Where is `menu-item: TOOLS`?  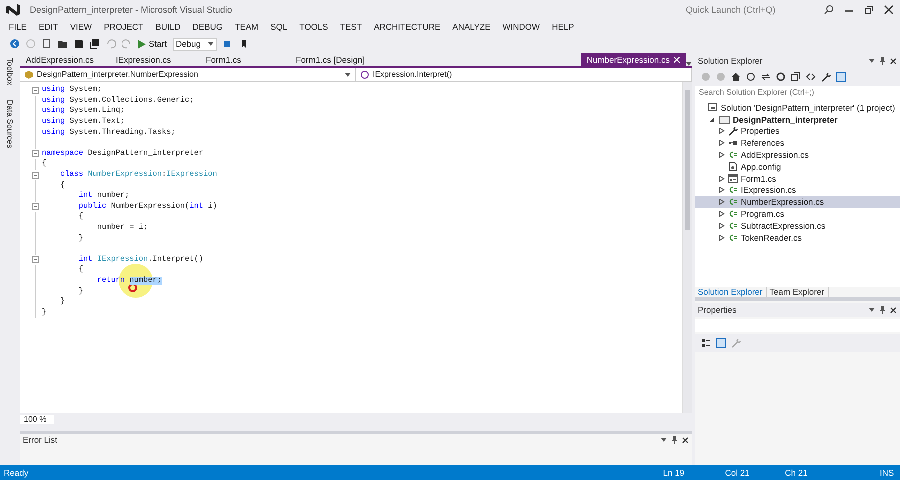 menu-item: TOOLS is located at coordinates (314, 27).